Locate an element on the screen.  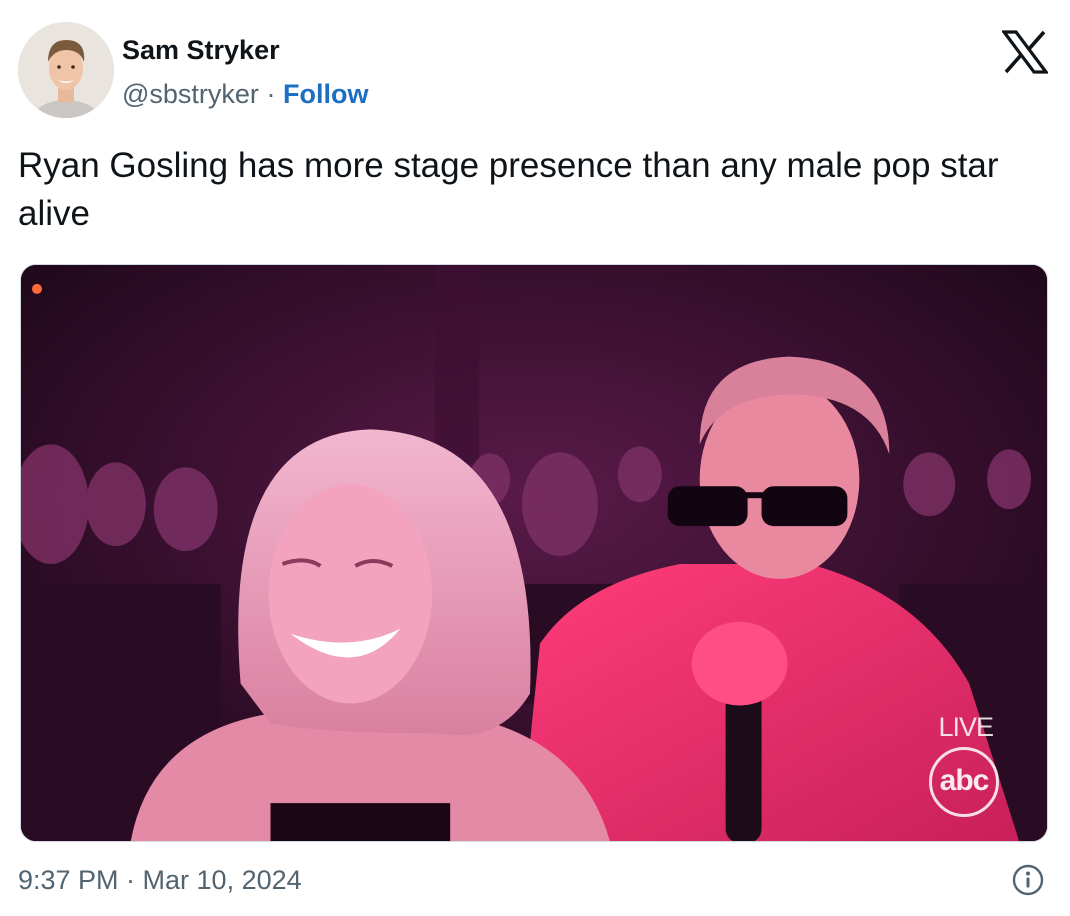
user-handle: @sbstryker is located at coordinates (190, 94).